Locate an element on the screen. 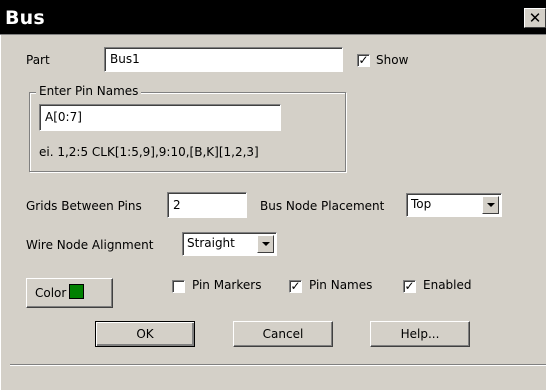  close-icon: ✕ is located at coordinates (535, 18).